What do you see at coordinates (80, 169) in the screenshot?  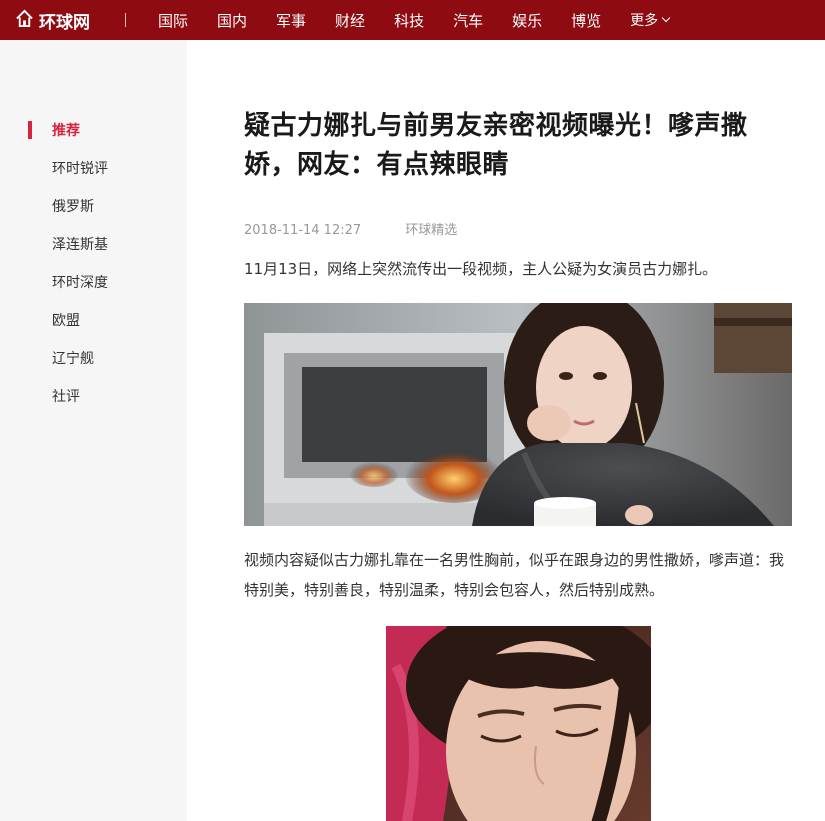 I see `sidebar-item-label: 环时锐评` at bounding box center [80, 169].